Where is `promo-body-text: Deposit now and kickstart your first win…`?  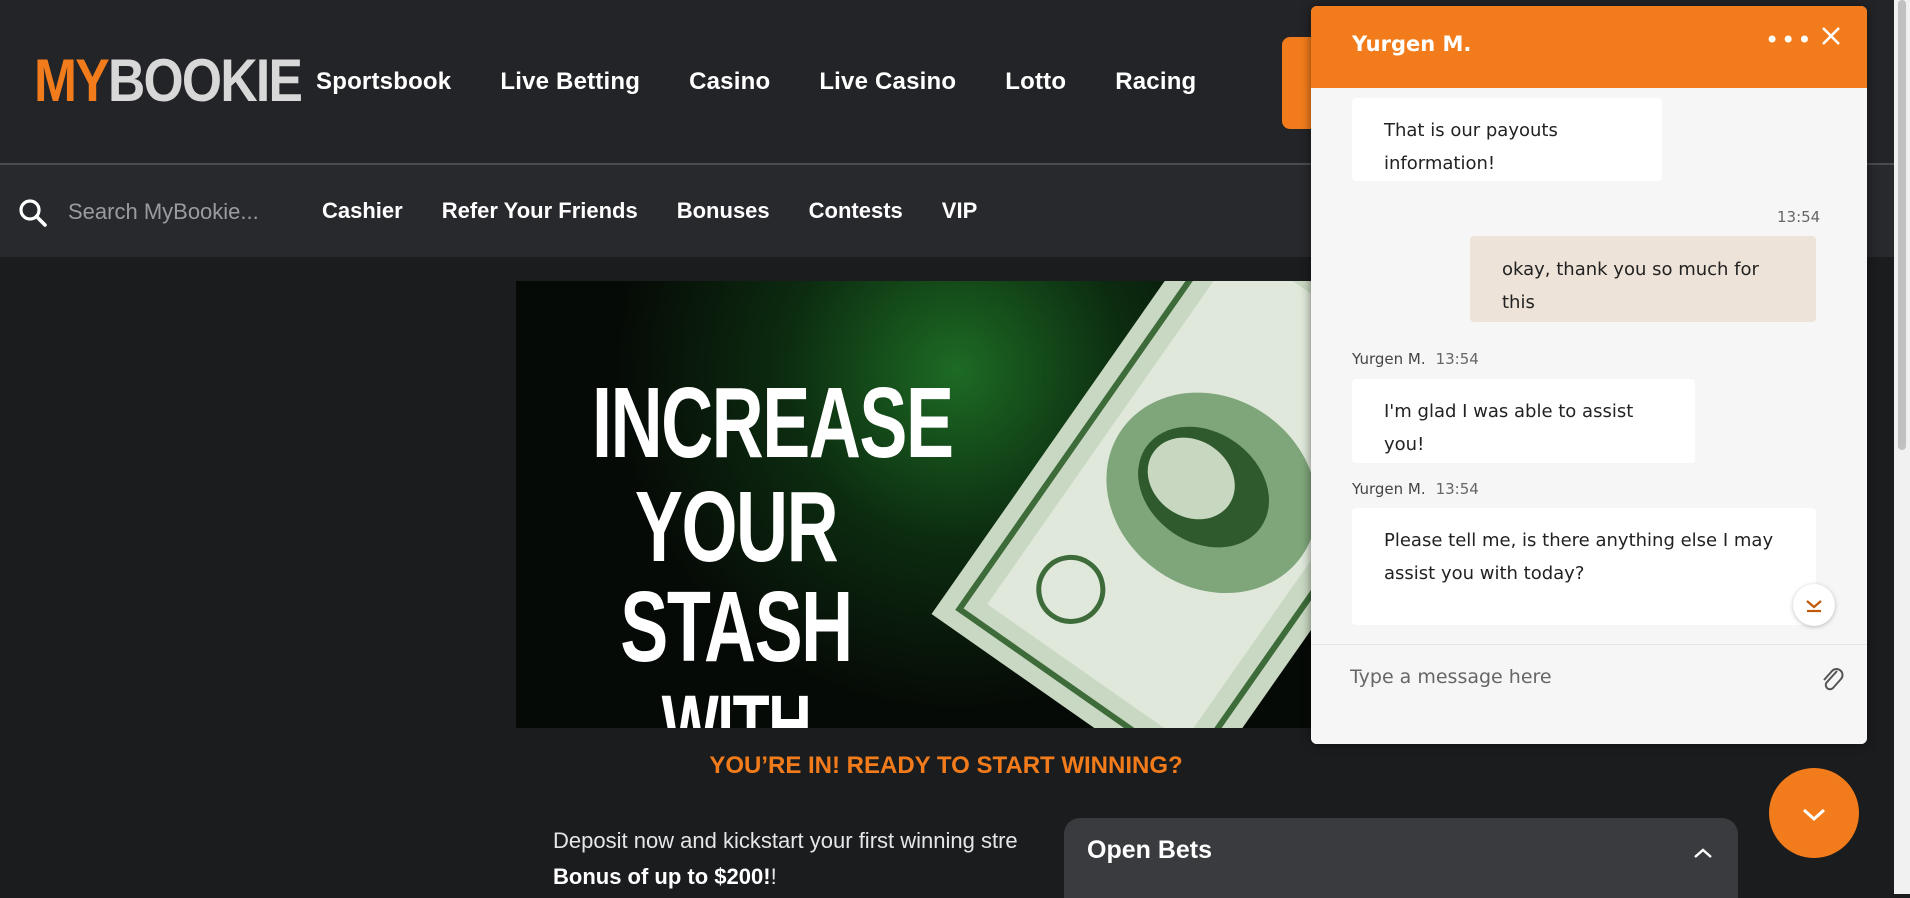
promo-body-text: Deposit now and kickstart your first win… is located at coordinates (785, 840).